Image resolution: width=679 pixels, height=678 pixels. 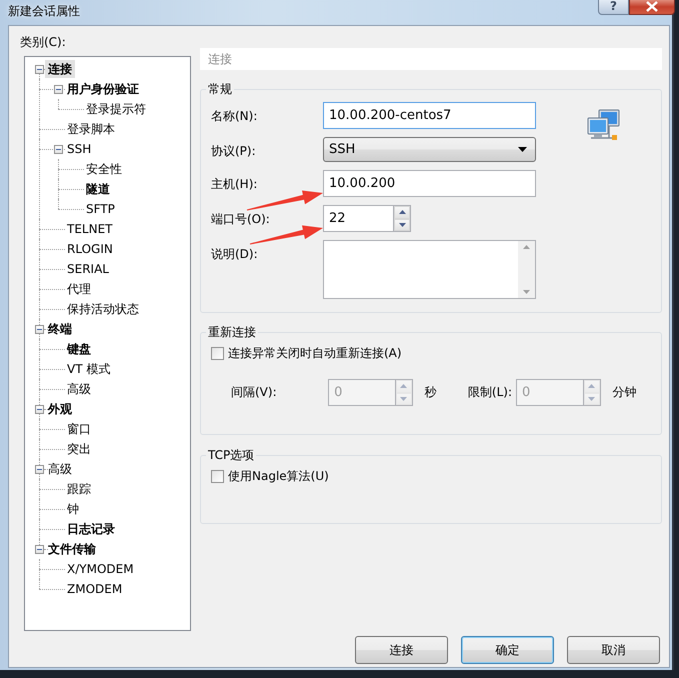 I want to click on tree-item: 钟, so click(x=73, y=509).